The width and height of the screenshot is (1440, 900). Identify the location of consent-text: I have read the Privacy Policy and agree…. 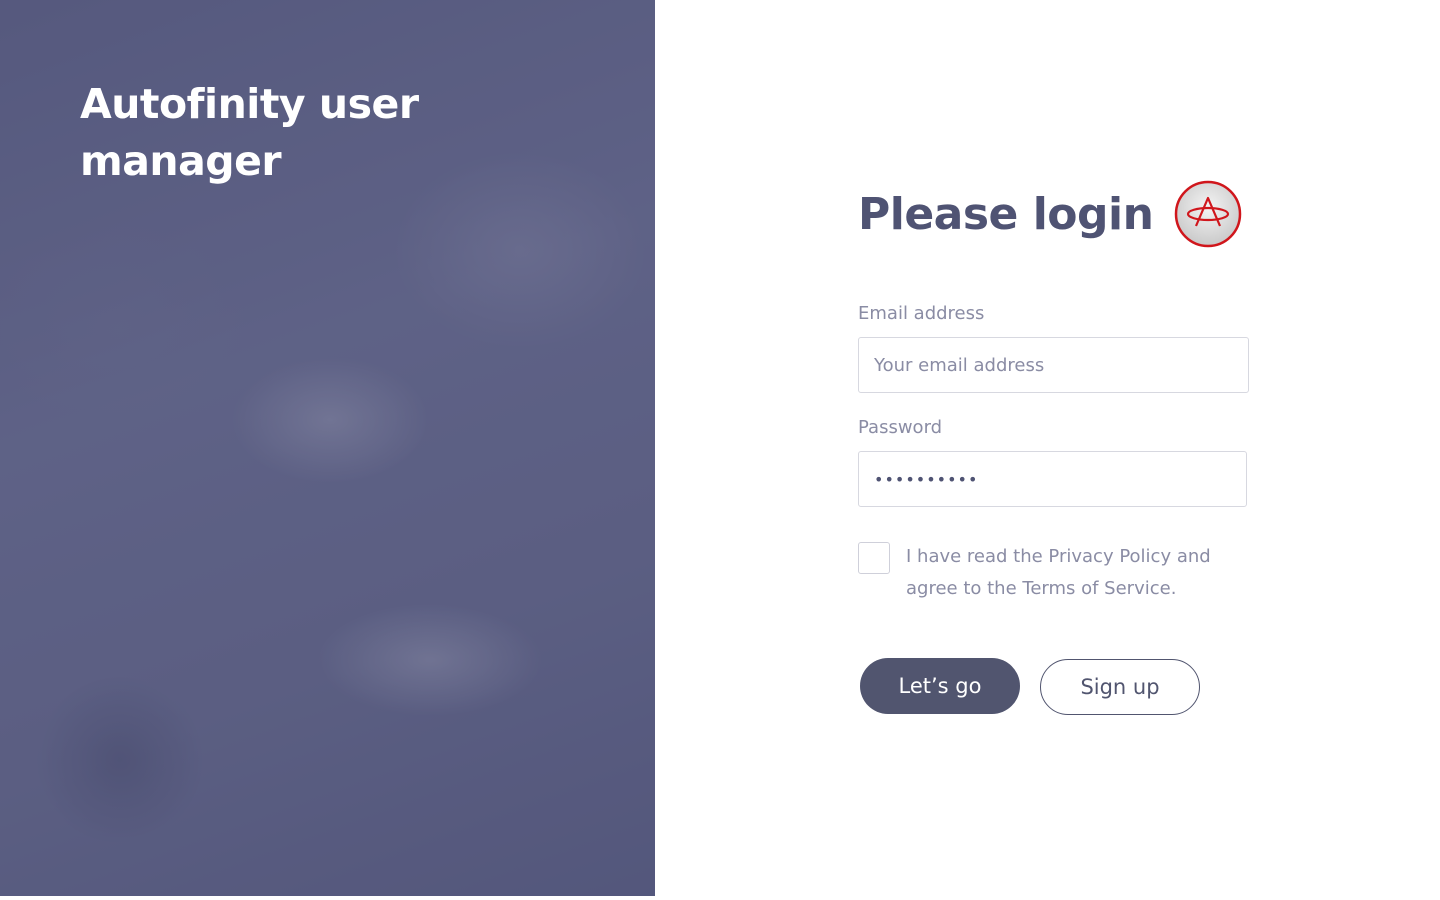
(1058, 572).